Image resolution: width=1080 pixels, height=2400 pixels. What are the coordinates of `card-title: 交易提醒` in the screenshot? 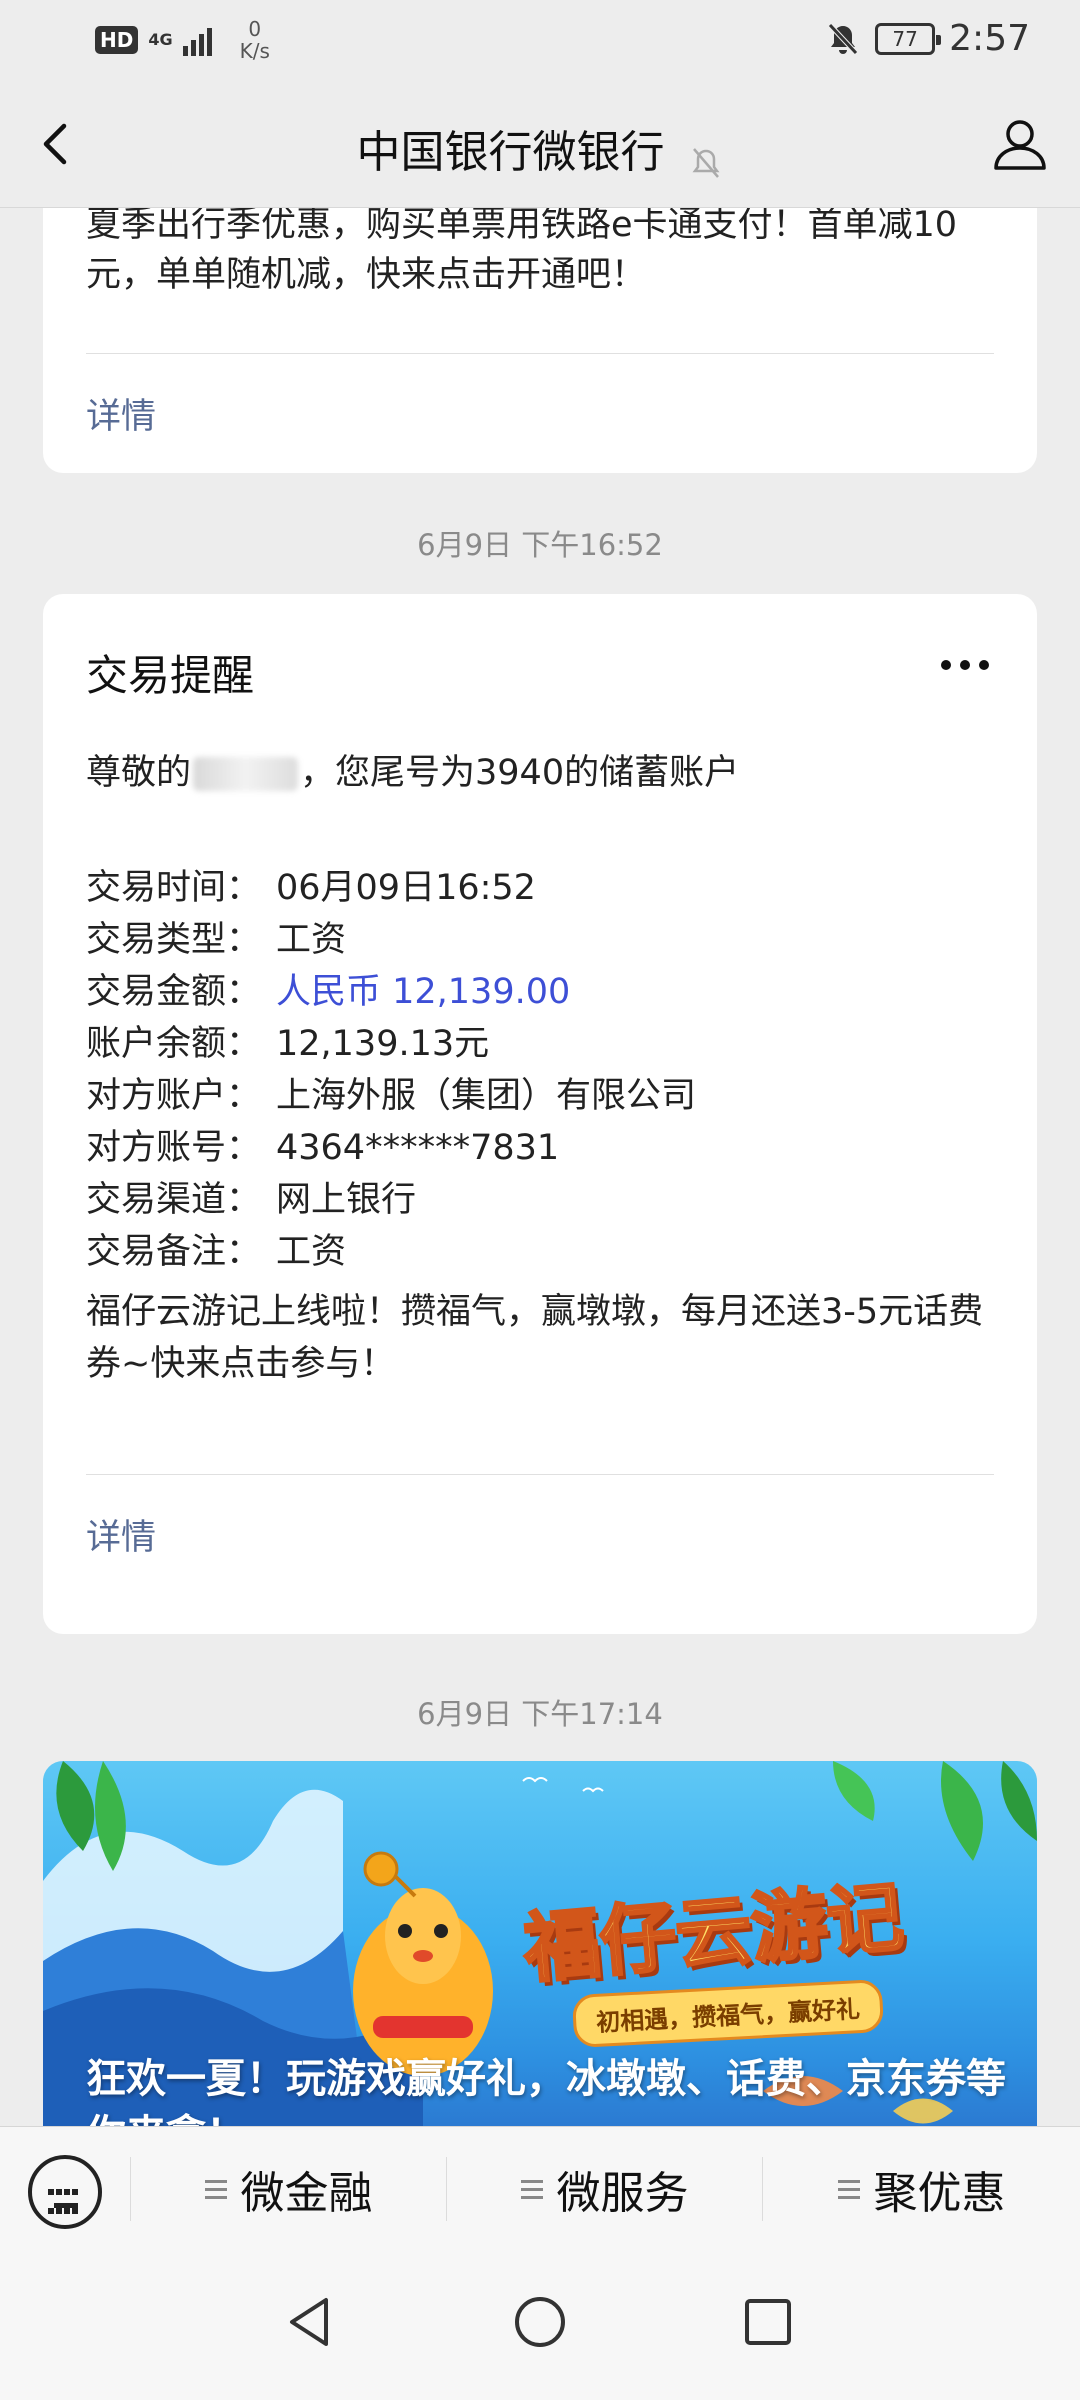 It's located at (170, 675).